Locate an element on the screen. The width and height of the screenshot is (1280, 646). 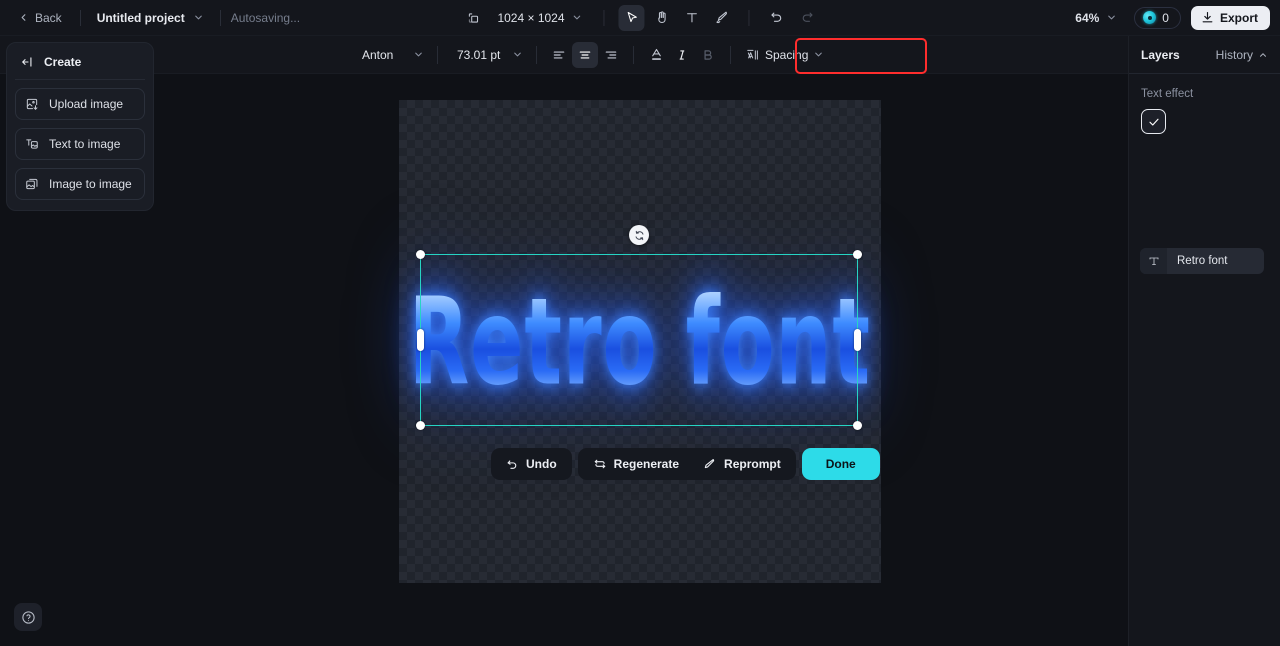
back-button: Back is located at coordinates (40, 18).